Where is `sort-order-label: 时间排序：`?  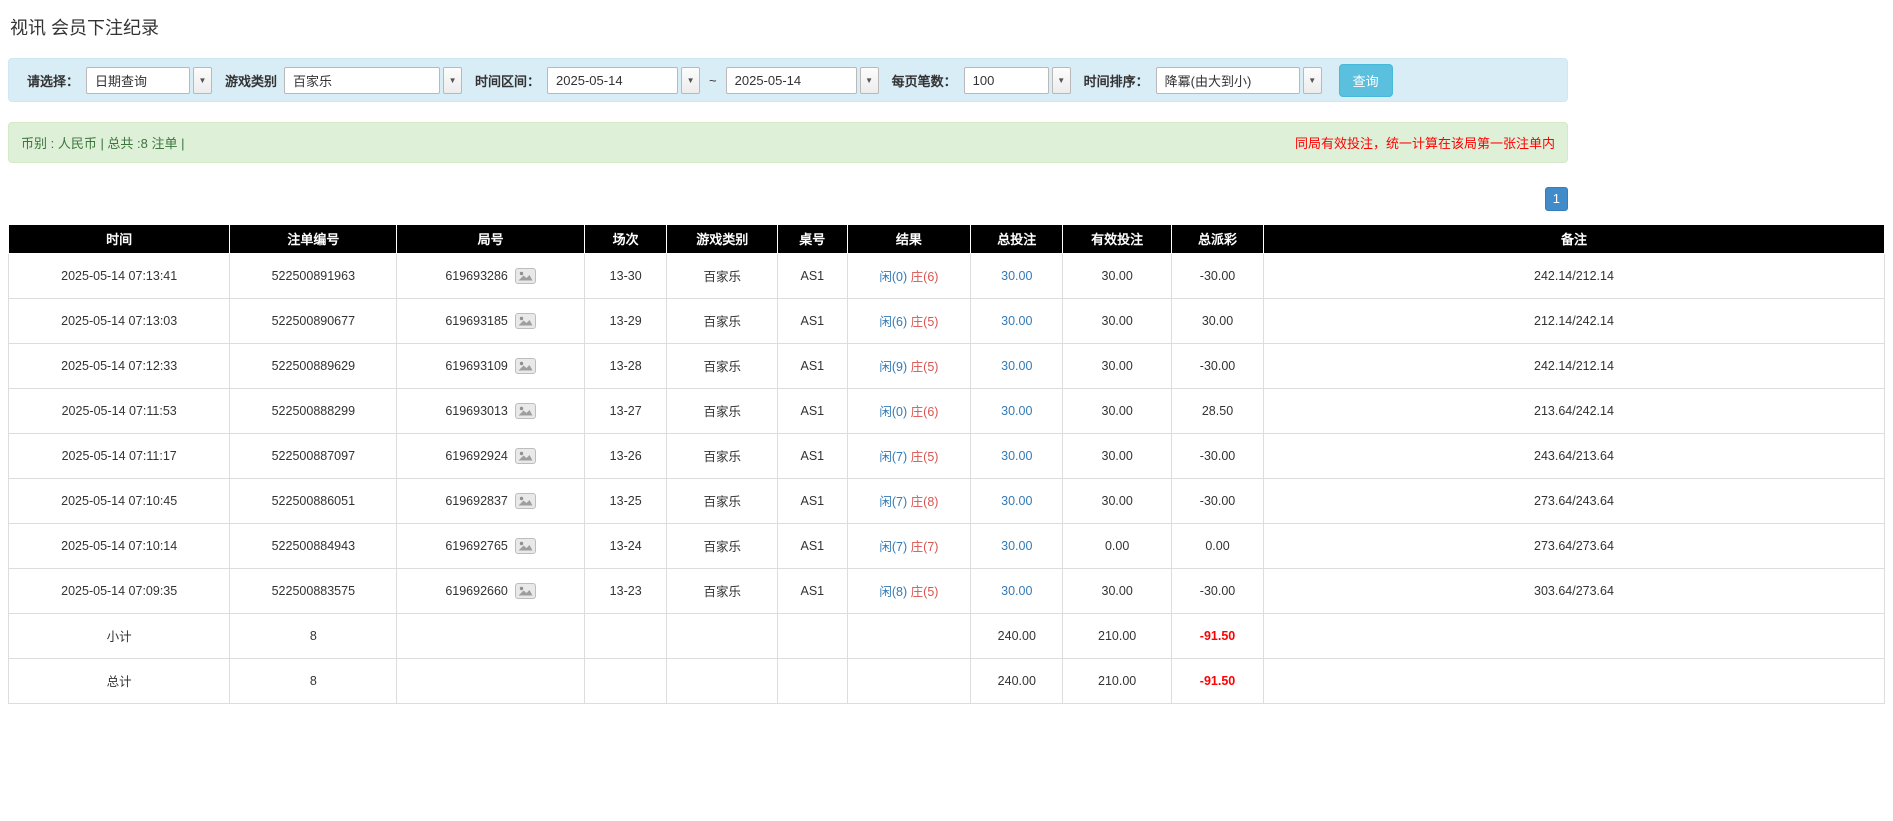 sort-order-label: 时间排序： is located at coordinates (1116, 81).